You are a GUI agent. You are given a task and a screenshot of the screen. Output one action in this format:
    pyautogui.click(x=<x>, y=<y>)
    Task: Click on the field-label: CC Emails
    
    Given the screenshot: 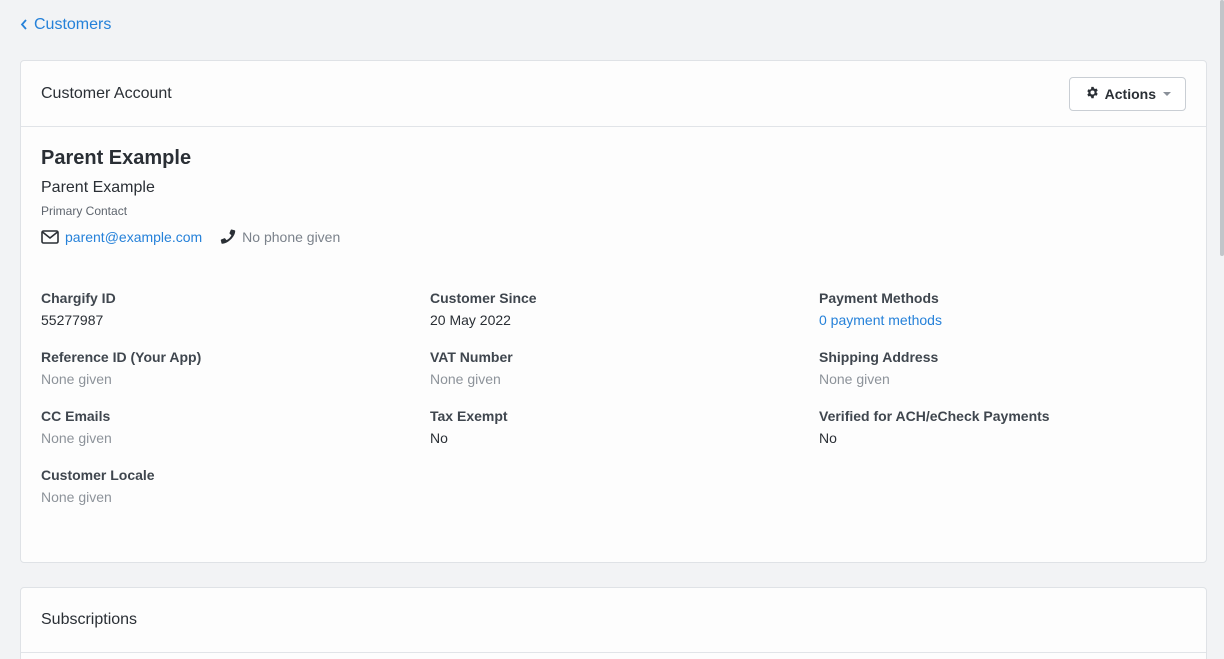 What is the action you would take?
    pyautogui.click(x=76, y=416)
    